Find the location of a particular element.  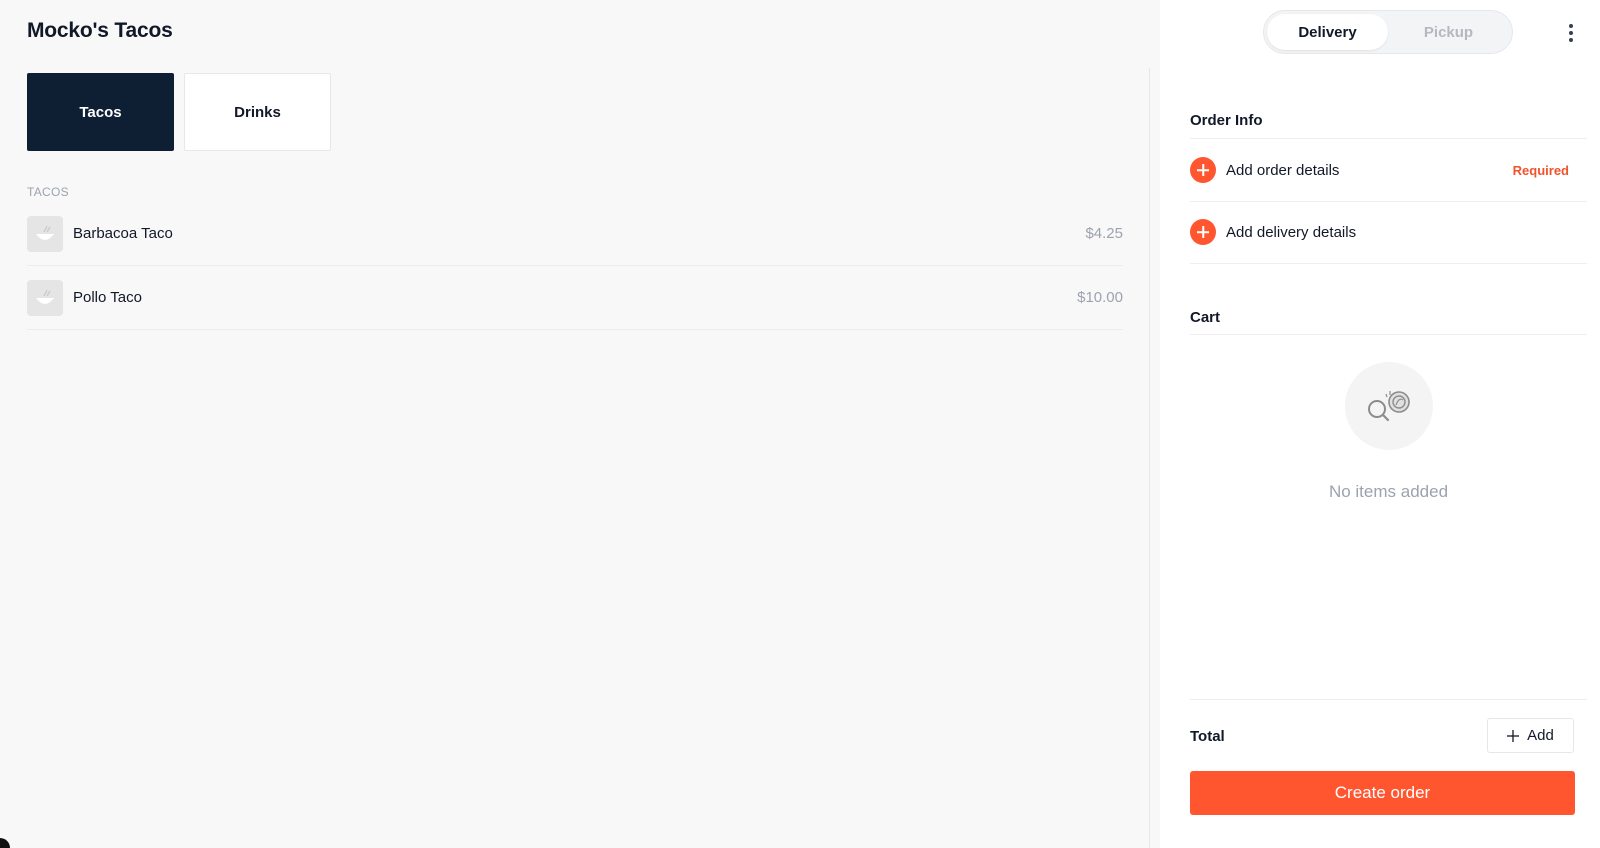

menu-list: Barbacoa Taco $4.25 Pollo Taco $10.00 is located at coordinates (575, 266).